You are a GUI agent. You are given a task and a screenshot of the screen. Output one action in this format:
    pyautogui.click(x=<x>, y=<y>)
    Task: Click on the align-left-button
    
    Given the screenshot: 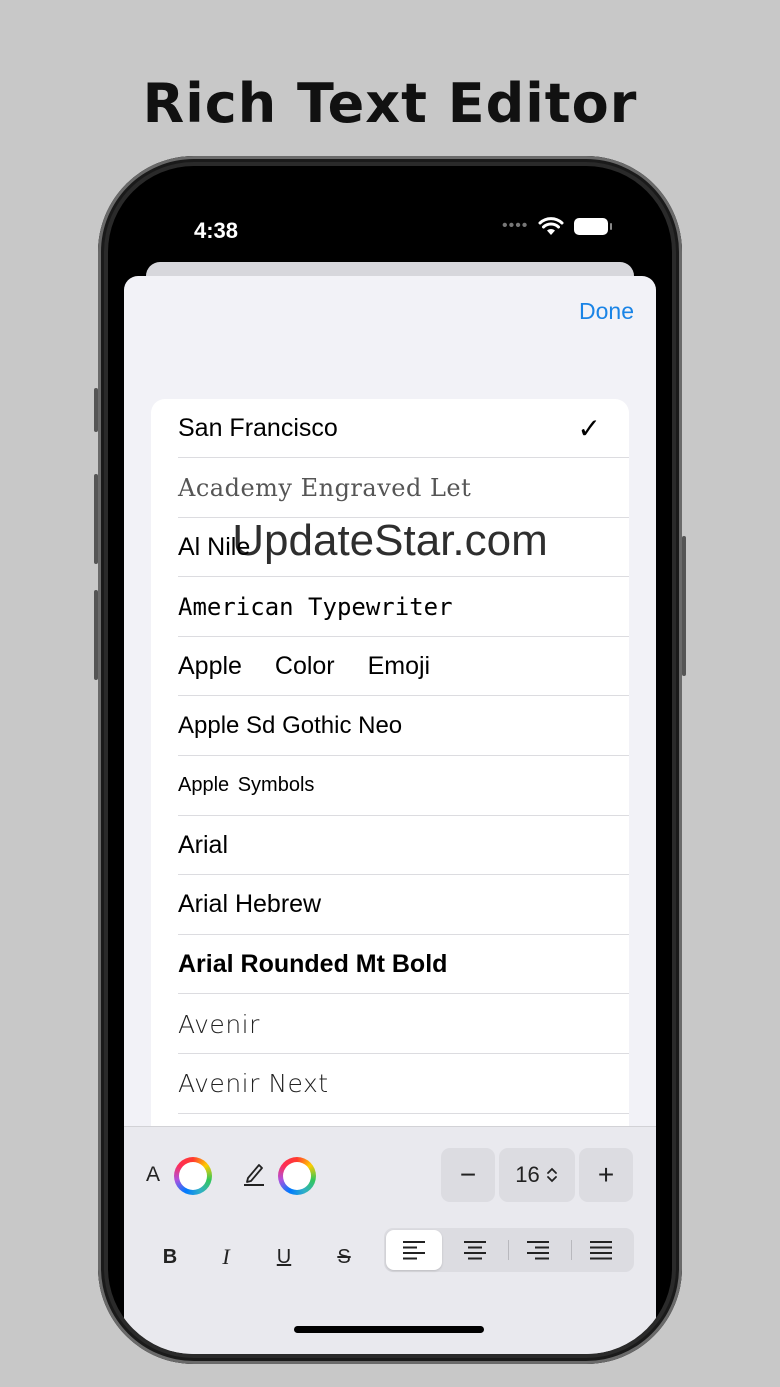 What is the action you would take?
    pyautogui.click(x=414, y=1250)
    